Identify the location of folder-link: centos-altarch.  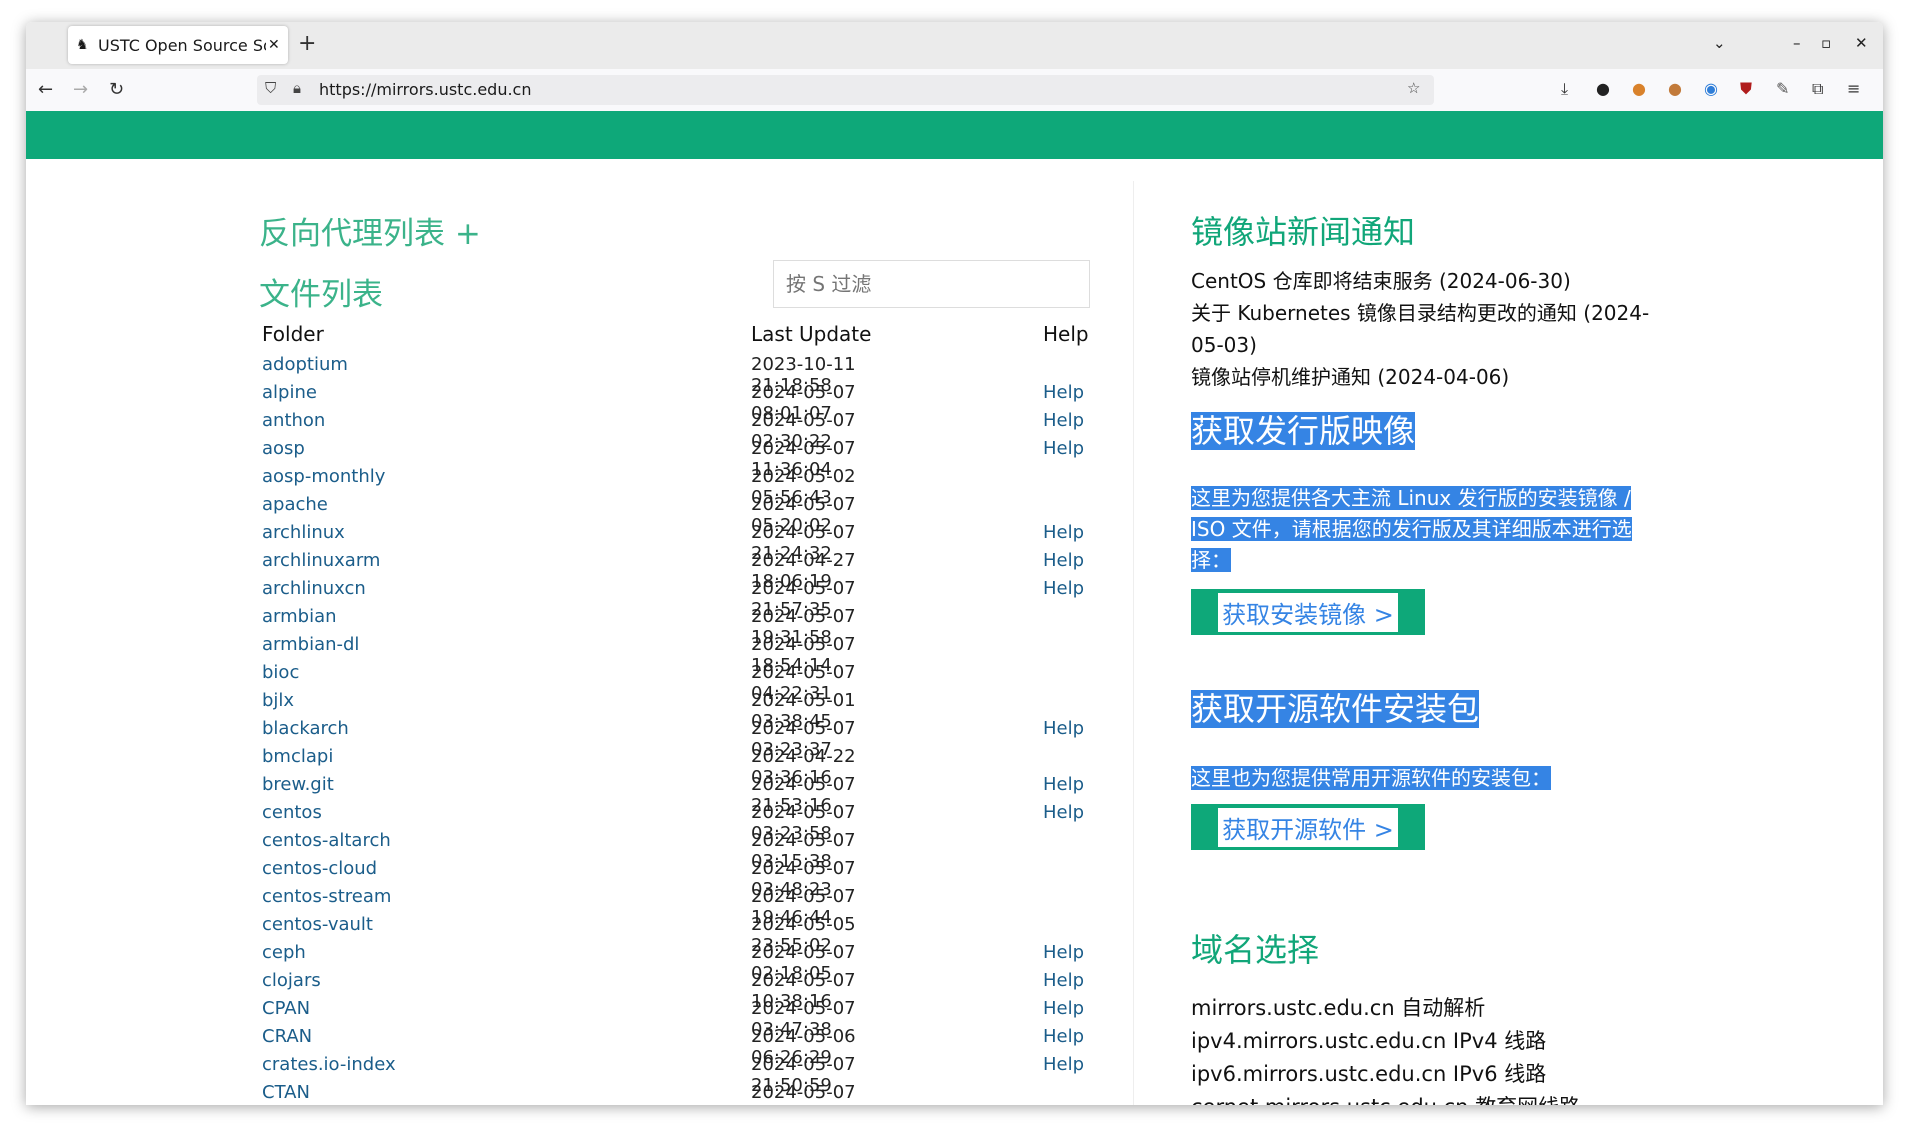
(326, 840).